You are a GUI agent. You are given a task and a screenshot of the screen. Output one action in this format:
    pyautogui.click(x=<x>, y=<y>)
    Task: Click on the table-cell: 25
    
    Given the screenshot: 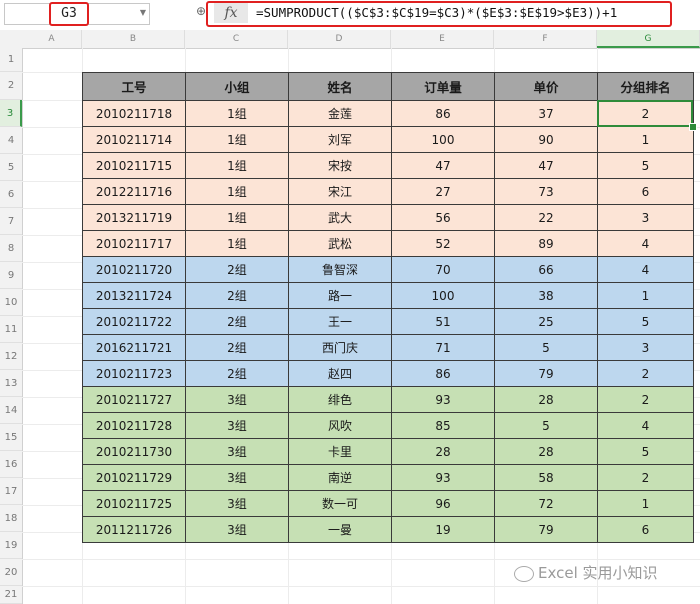 What is the action you would take?
    pyautogui.click(x=546, y=321)
    